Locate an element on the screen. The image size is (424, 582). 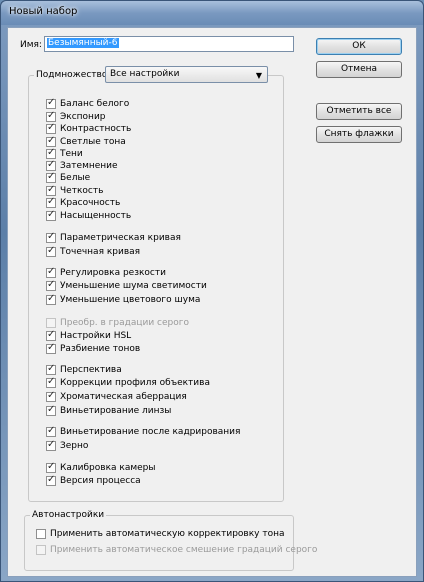
setting-checkbox-row: Светлые тона is located at coordinates (86, 141).